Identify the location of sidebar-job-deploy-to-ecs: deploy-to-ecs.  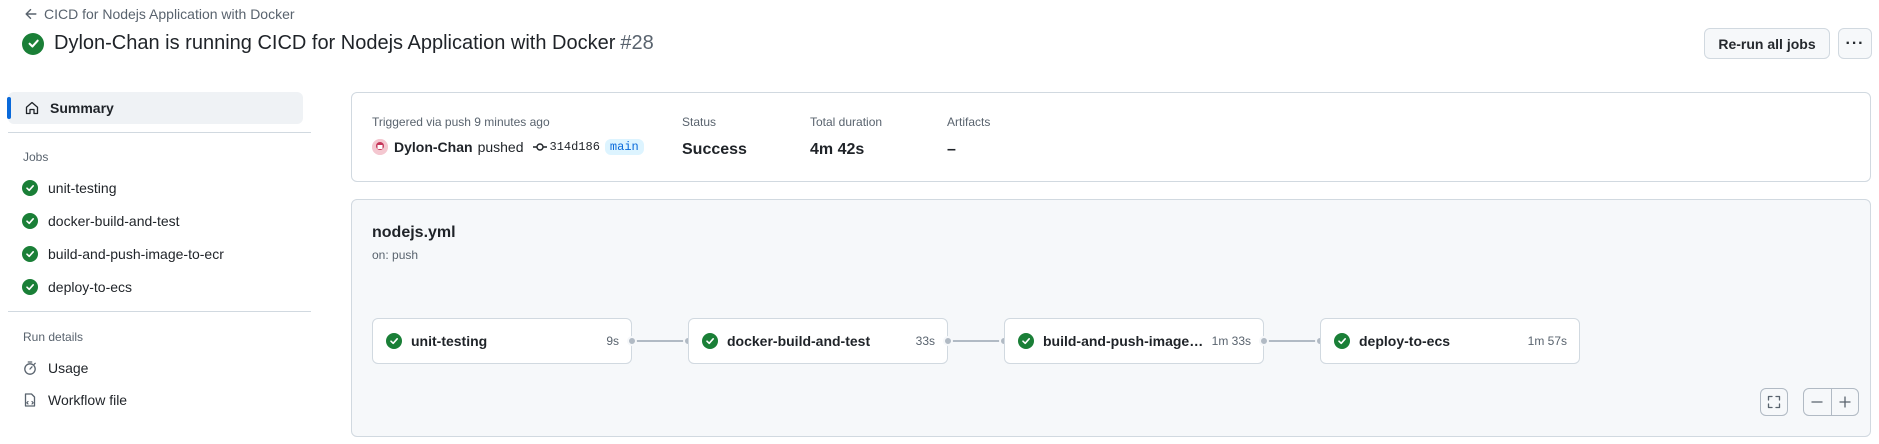
(77, 287).